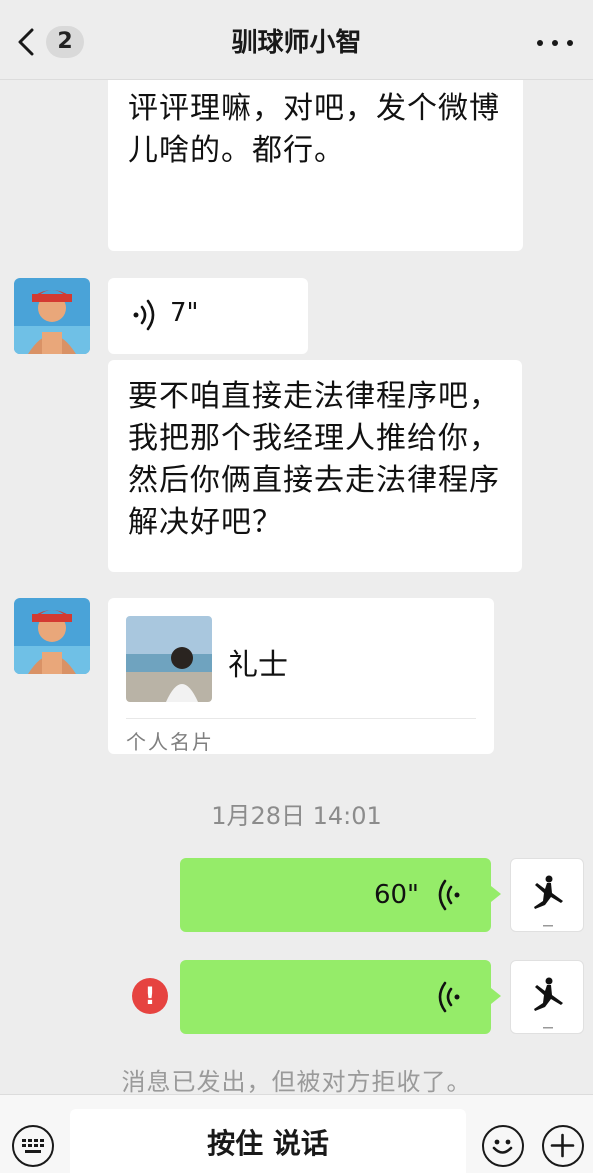  I want to click on more-options-button, so click(555, 42).